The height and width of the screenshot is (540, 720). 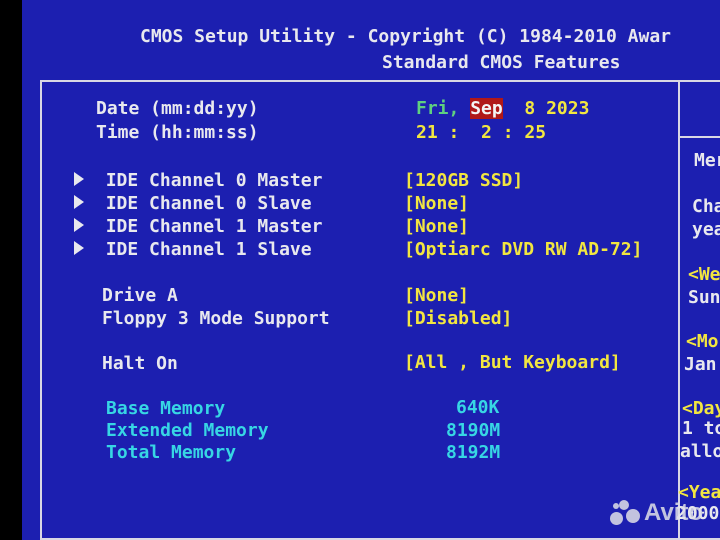 What do you see at coordinates (700, 364) in the screenshot?
I see `help-month-value: Jan` at bounding box center [700, 364].